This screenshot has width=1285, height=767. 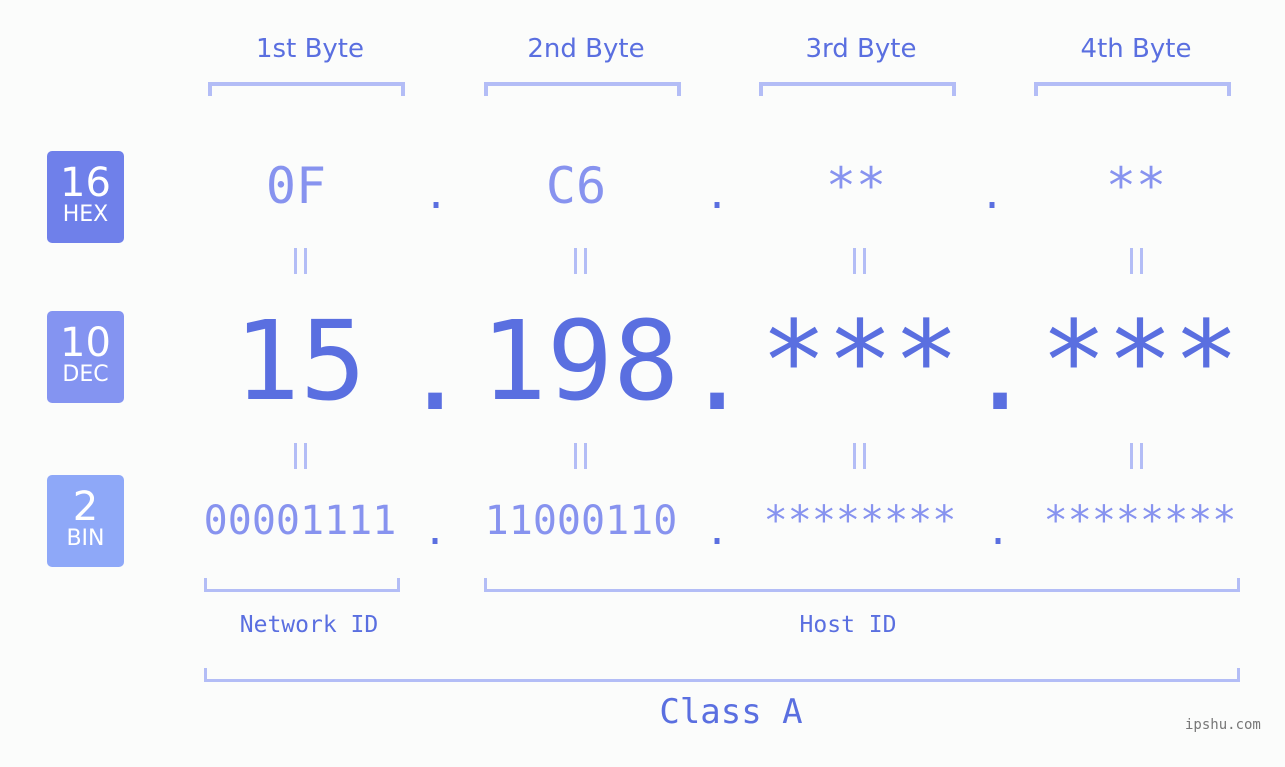 I want to click on dec-byte-2: 198, so click(x=580, y=361).